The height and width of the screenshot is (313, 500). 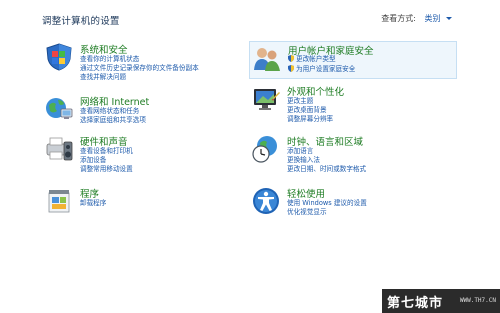 What do you see at coordinates (103, 77) in the screenshot?
I see `category-link: 查找并解决问题` at bounding box center [103, 77].